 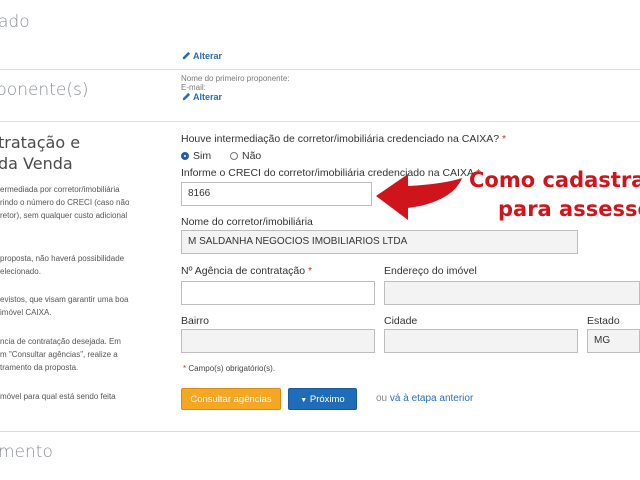 I want to click on address-label: Endereço do imóvel, so click(x=430, y=271).